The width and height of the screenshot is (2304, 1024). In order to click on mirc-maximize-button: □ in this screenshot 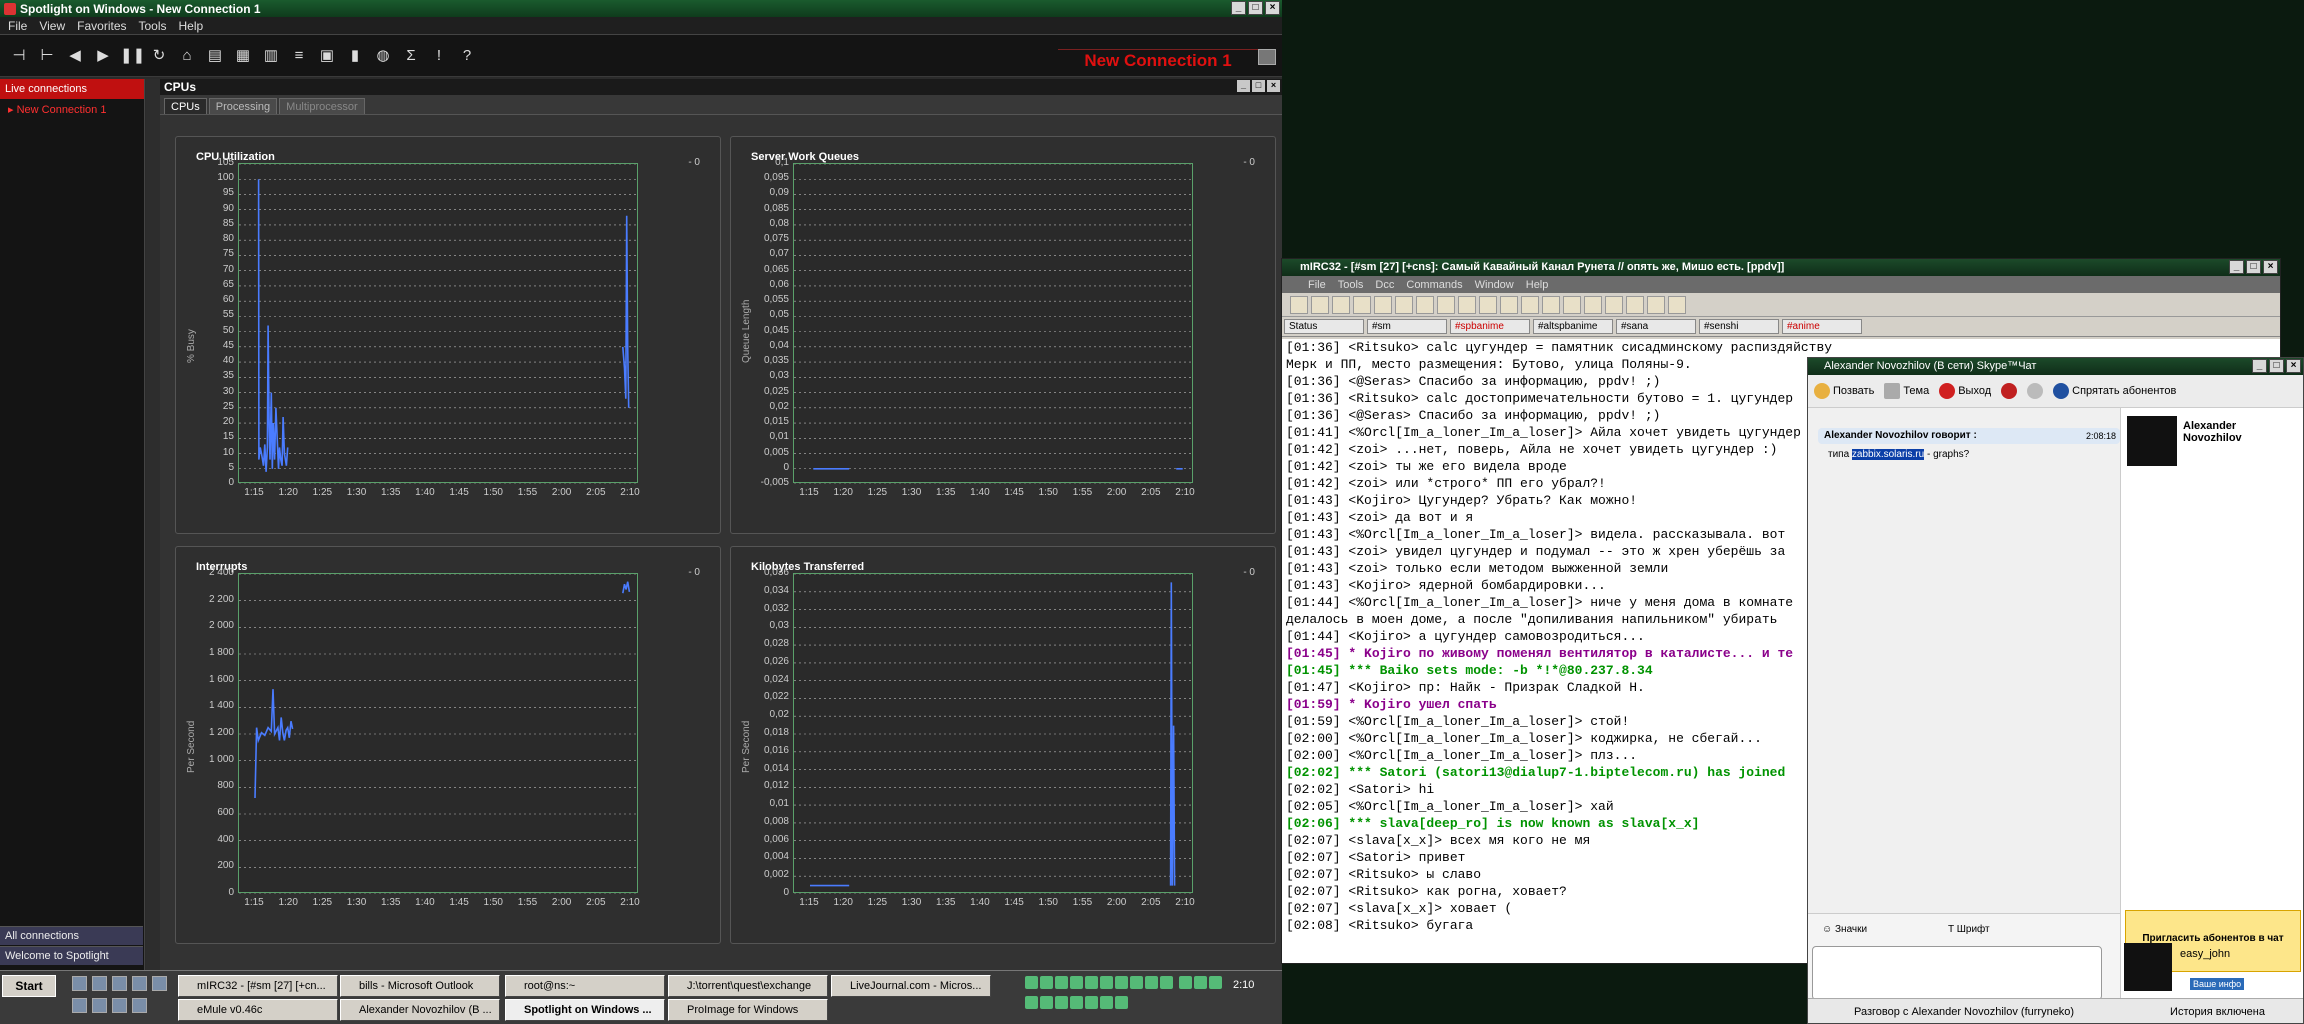, I will do `click(2253, 267)`.